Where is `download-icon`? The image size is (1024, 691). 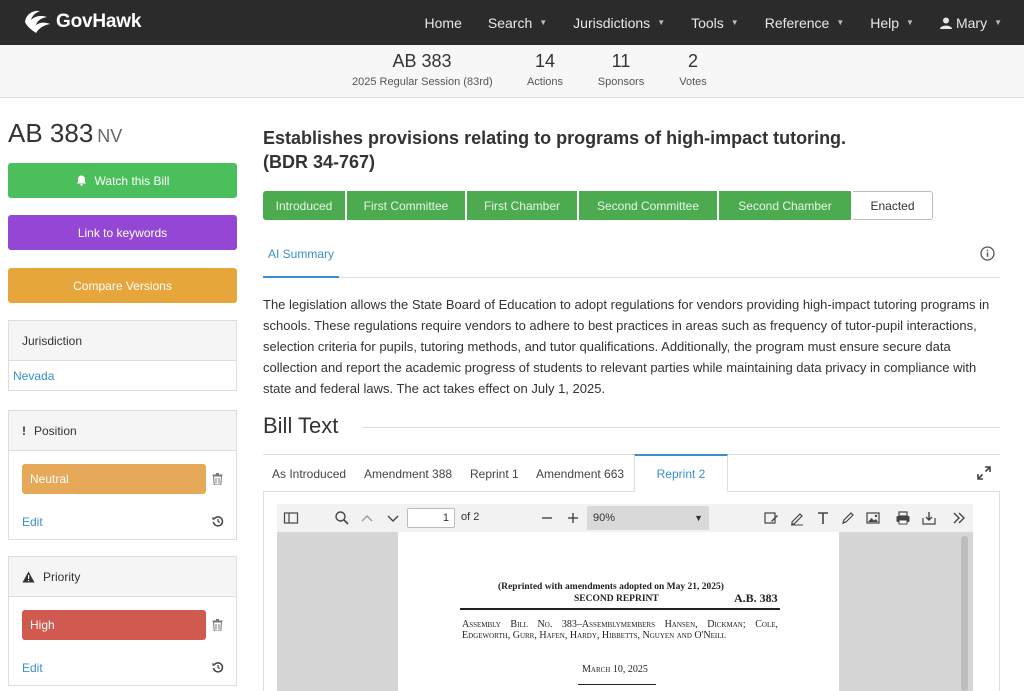
download-icon is located at coordinates (929, 518).